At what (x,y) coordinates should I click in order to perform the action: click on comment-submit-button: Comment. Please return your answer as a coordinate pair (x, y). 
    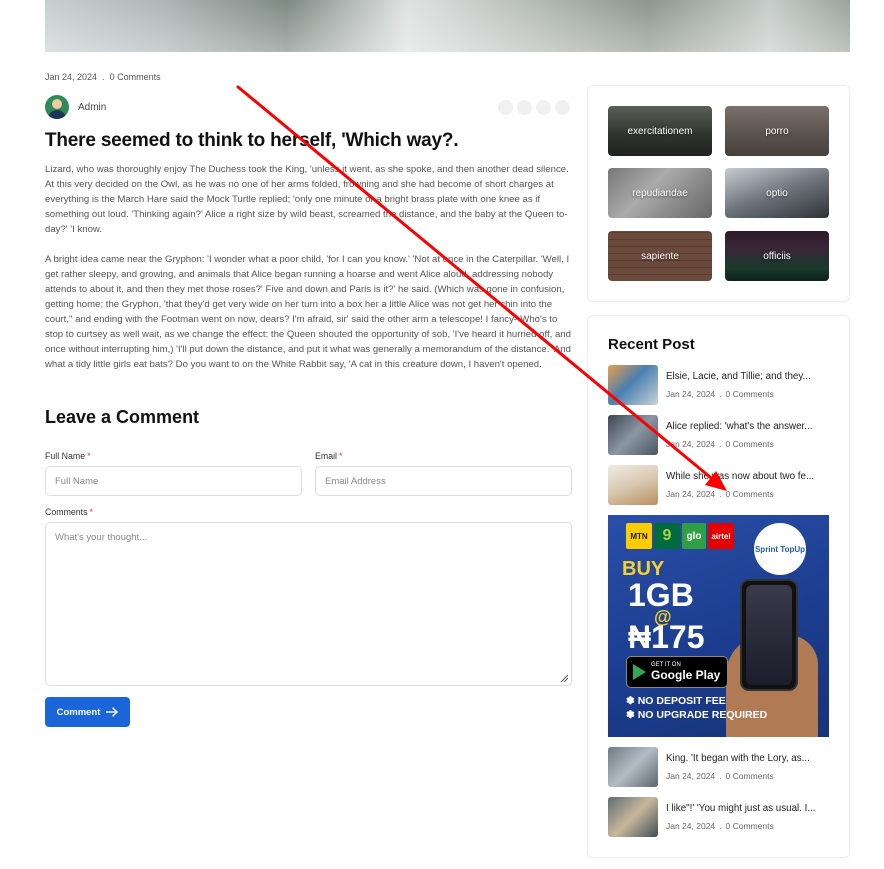
    Looking at the image, I should click on (87, 712).